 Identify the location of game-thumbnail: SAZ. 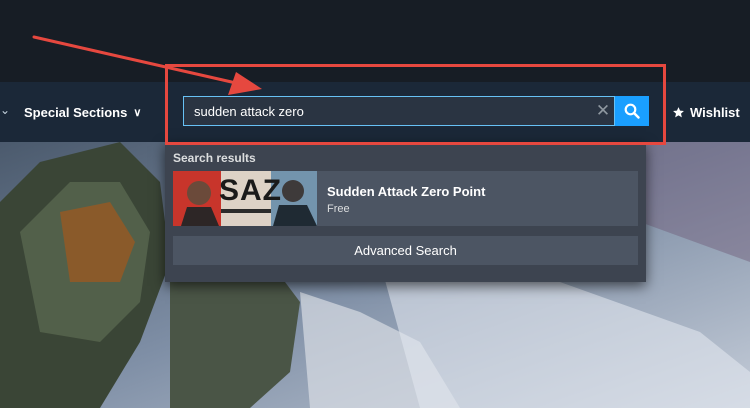
(245, 198).